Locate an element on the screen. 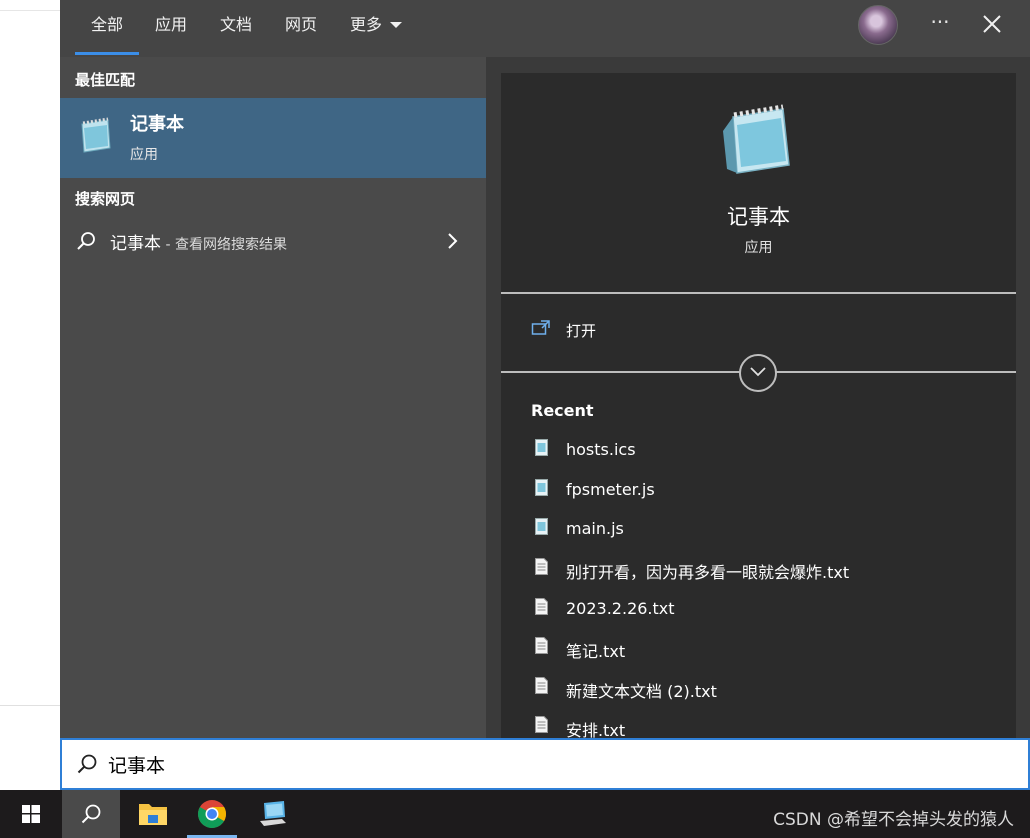 The height and width of the screenshot is (838, 1030). open-action: 打开 is located at coordinates (758, 329).